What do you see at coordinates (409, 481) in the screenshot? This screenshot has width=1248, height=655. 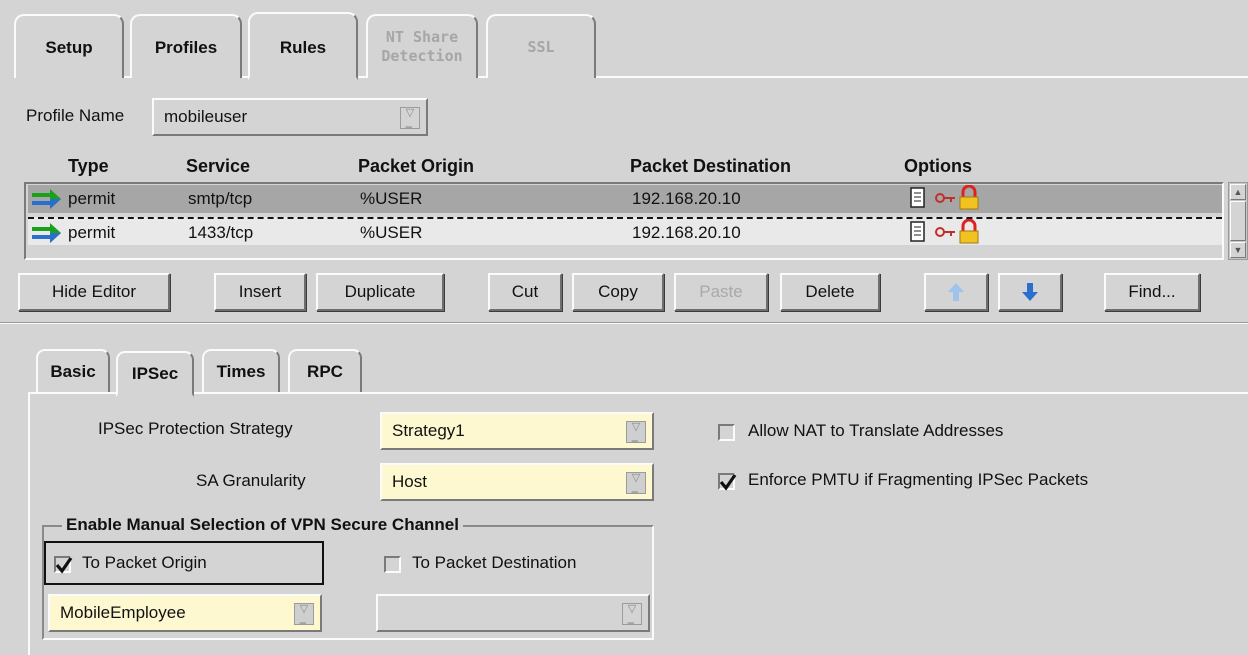 I see `granularity-value: Host` at bounding box center [409, 481].